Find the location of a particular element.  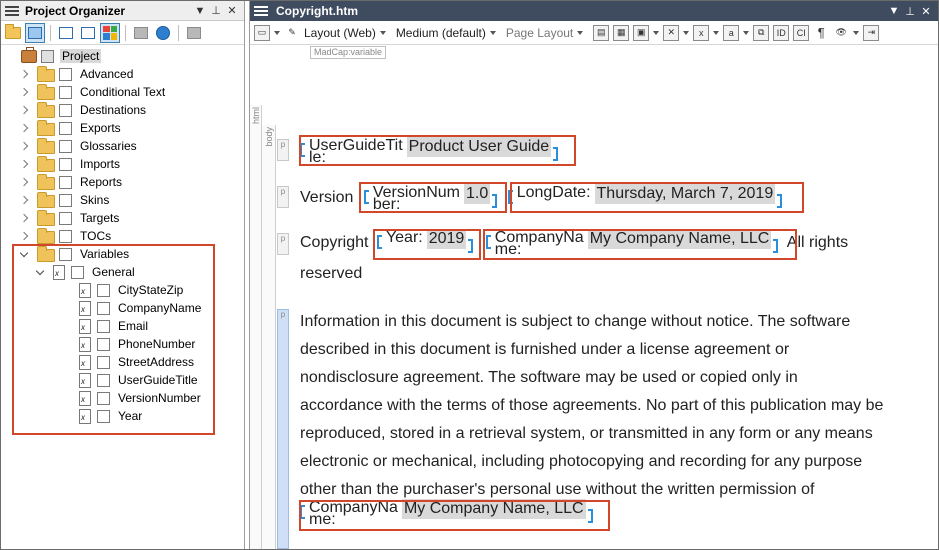

new-item-button is located at coordinates (66, 33).